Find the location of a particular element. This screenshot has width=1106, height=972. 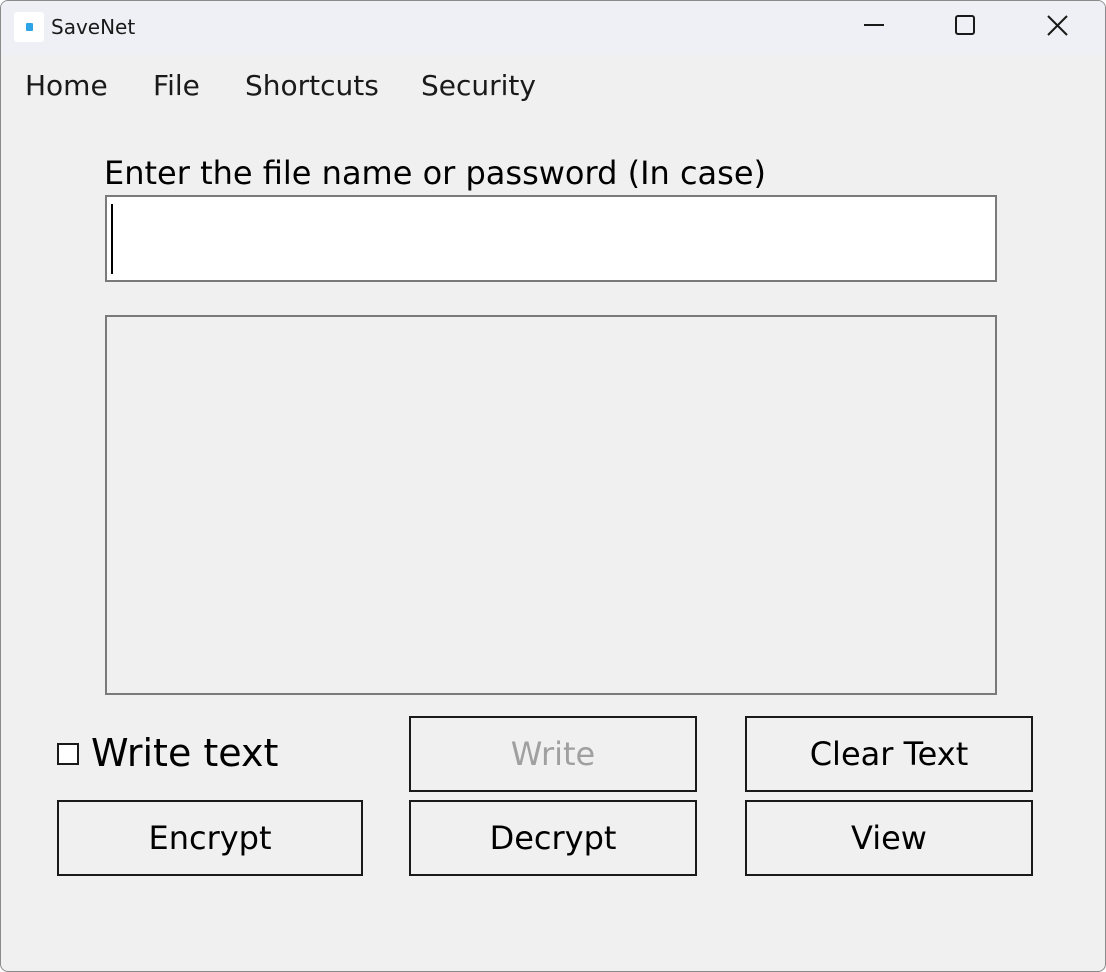

filename-password-input is located at coordinates (551, 238).